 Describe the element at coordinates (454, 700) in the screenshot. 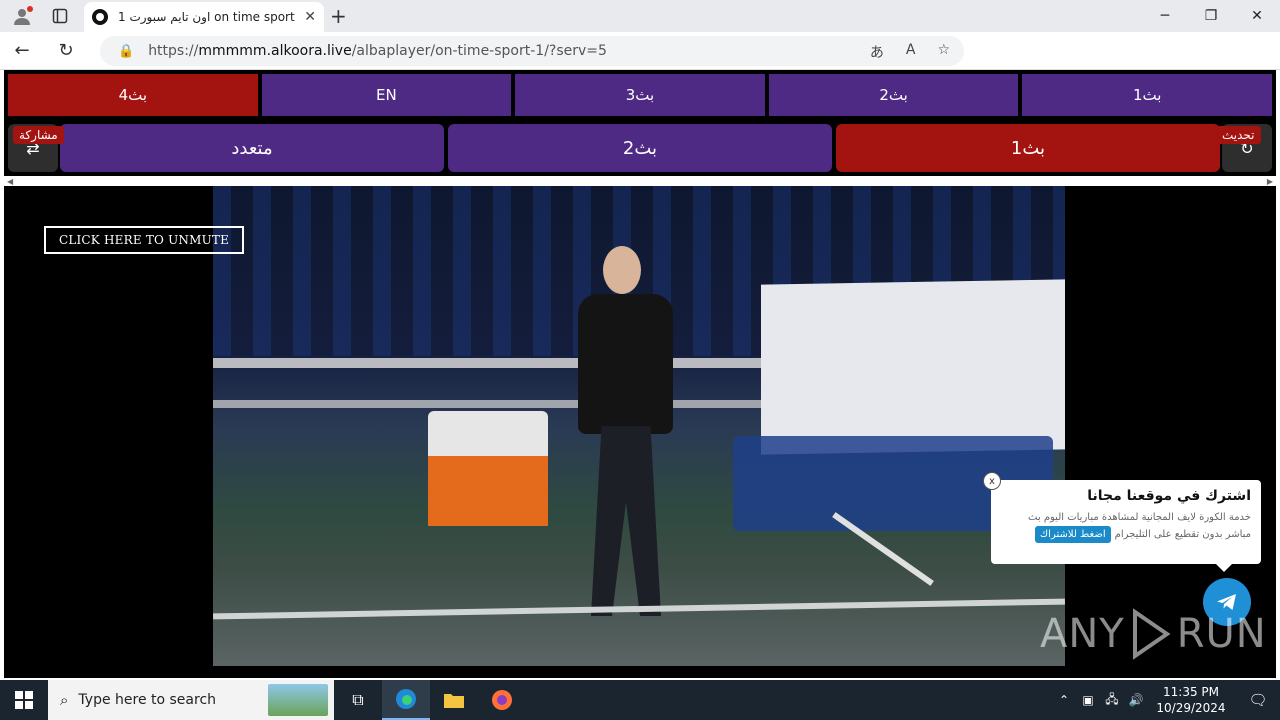

I see `file-explorer-icon` at that location.